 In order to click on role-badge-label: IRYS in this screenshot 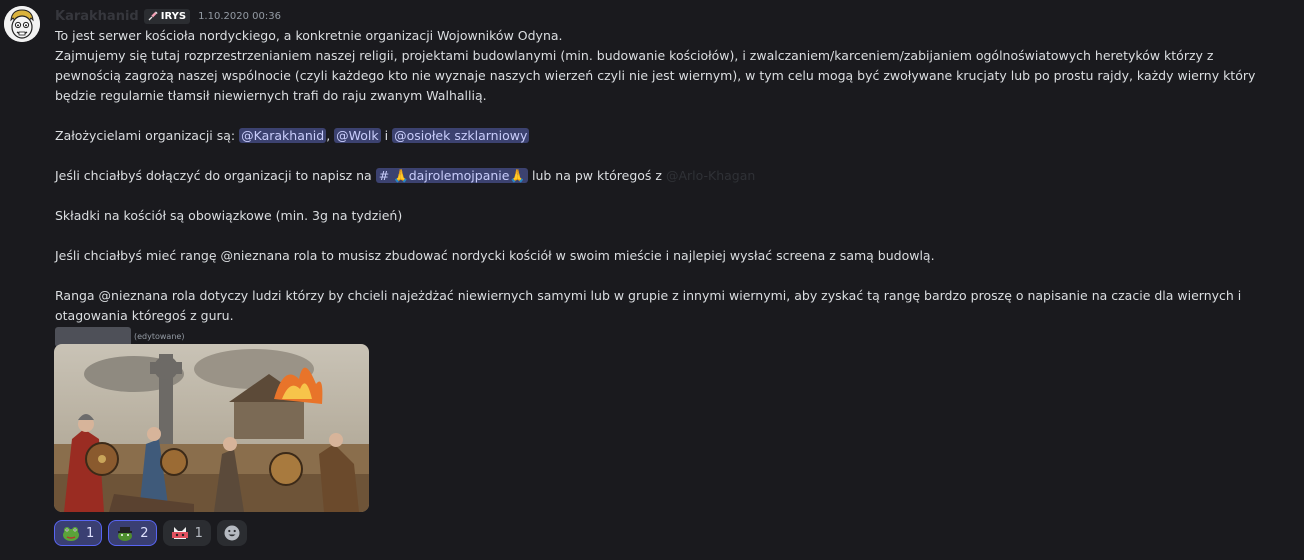, I will do `click(173, 16)`.